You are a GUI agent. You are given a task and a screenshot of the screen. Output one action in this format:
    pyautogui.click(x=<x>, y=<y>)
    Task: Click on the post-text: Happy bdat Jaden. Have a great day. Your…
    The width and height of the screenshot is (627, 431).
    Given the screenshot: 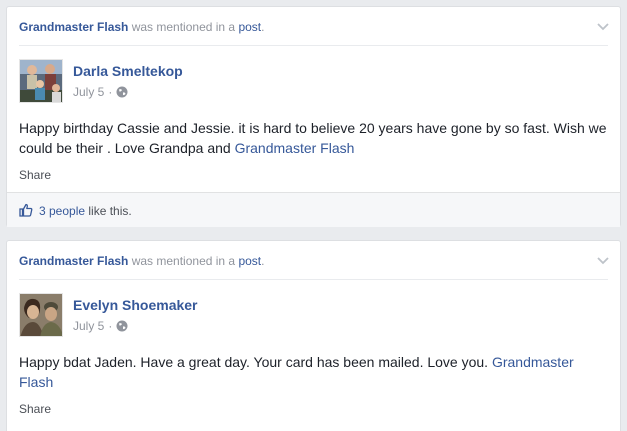 What is the action you would take?
    pyautogui.click(x=255, y=362)
    